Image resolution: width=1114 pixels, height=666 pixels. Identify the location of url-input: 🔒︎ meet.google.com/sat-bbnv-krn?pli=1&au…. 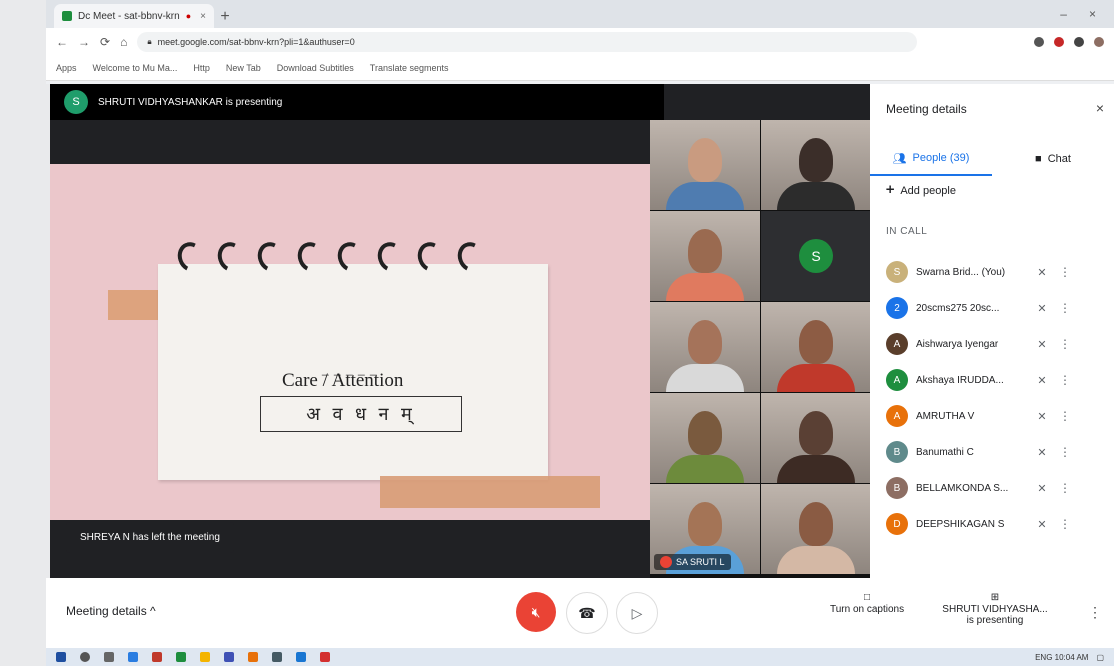
(527, 42).